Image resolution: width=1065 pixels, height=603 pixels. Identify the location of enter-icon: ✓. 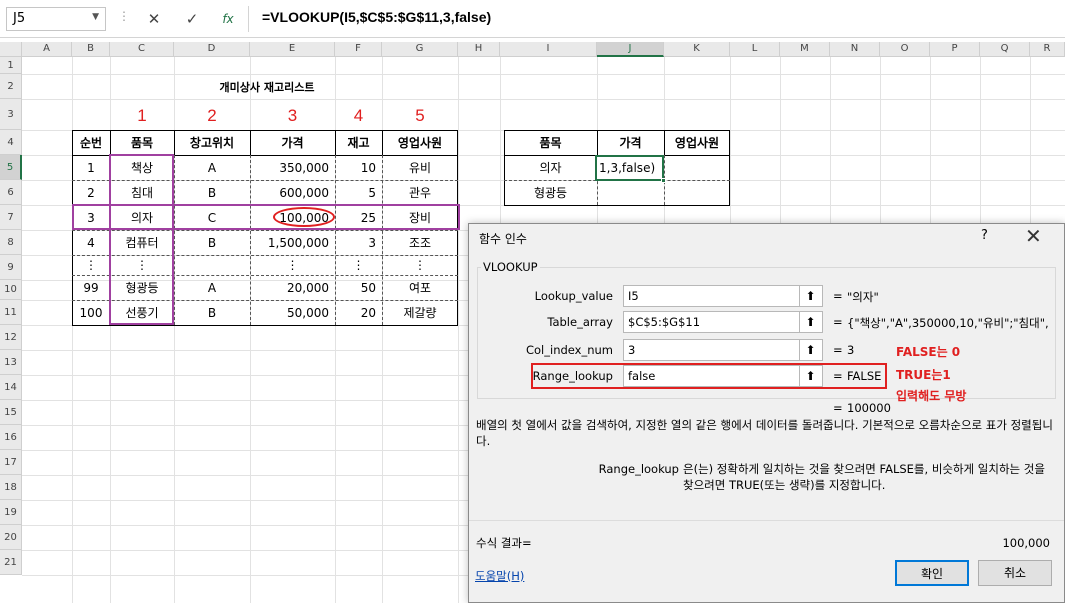
(192, 19).